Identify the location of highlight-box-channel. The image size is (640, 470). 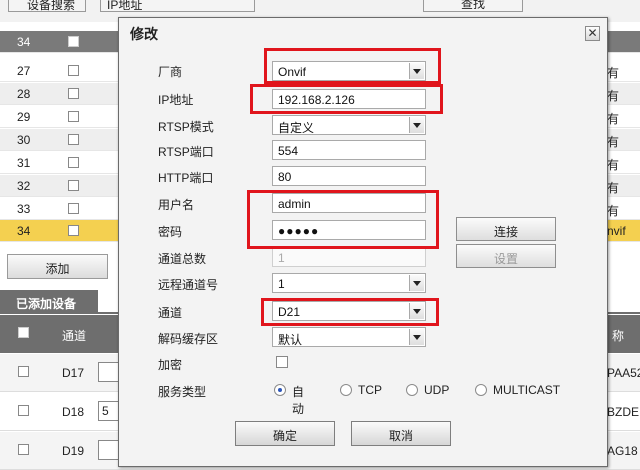
(350, 312).